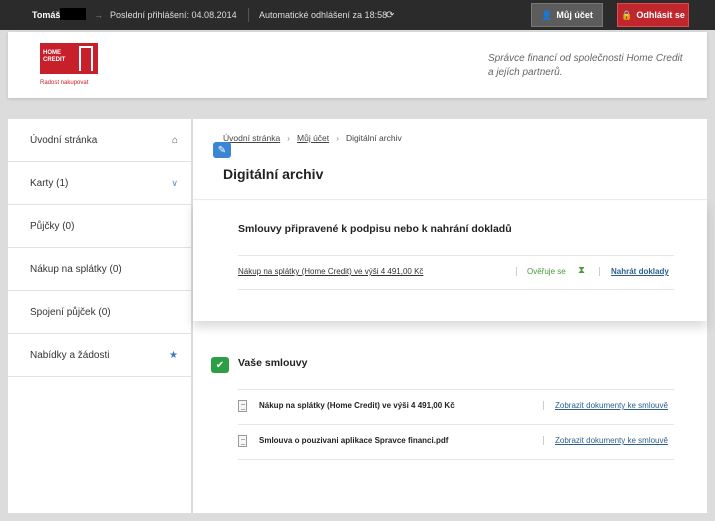  What do you see at coordinates (634, 271) in the screenshot?
I see `upload-documents-link: Nahrát doklady` at bounding box center [634, 271].